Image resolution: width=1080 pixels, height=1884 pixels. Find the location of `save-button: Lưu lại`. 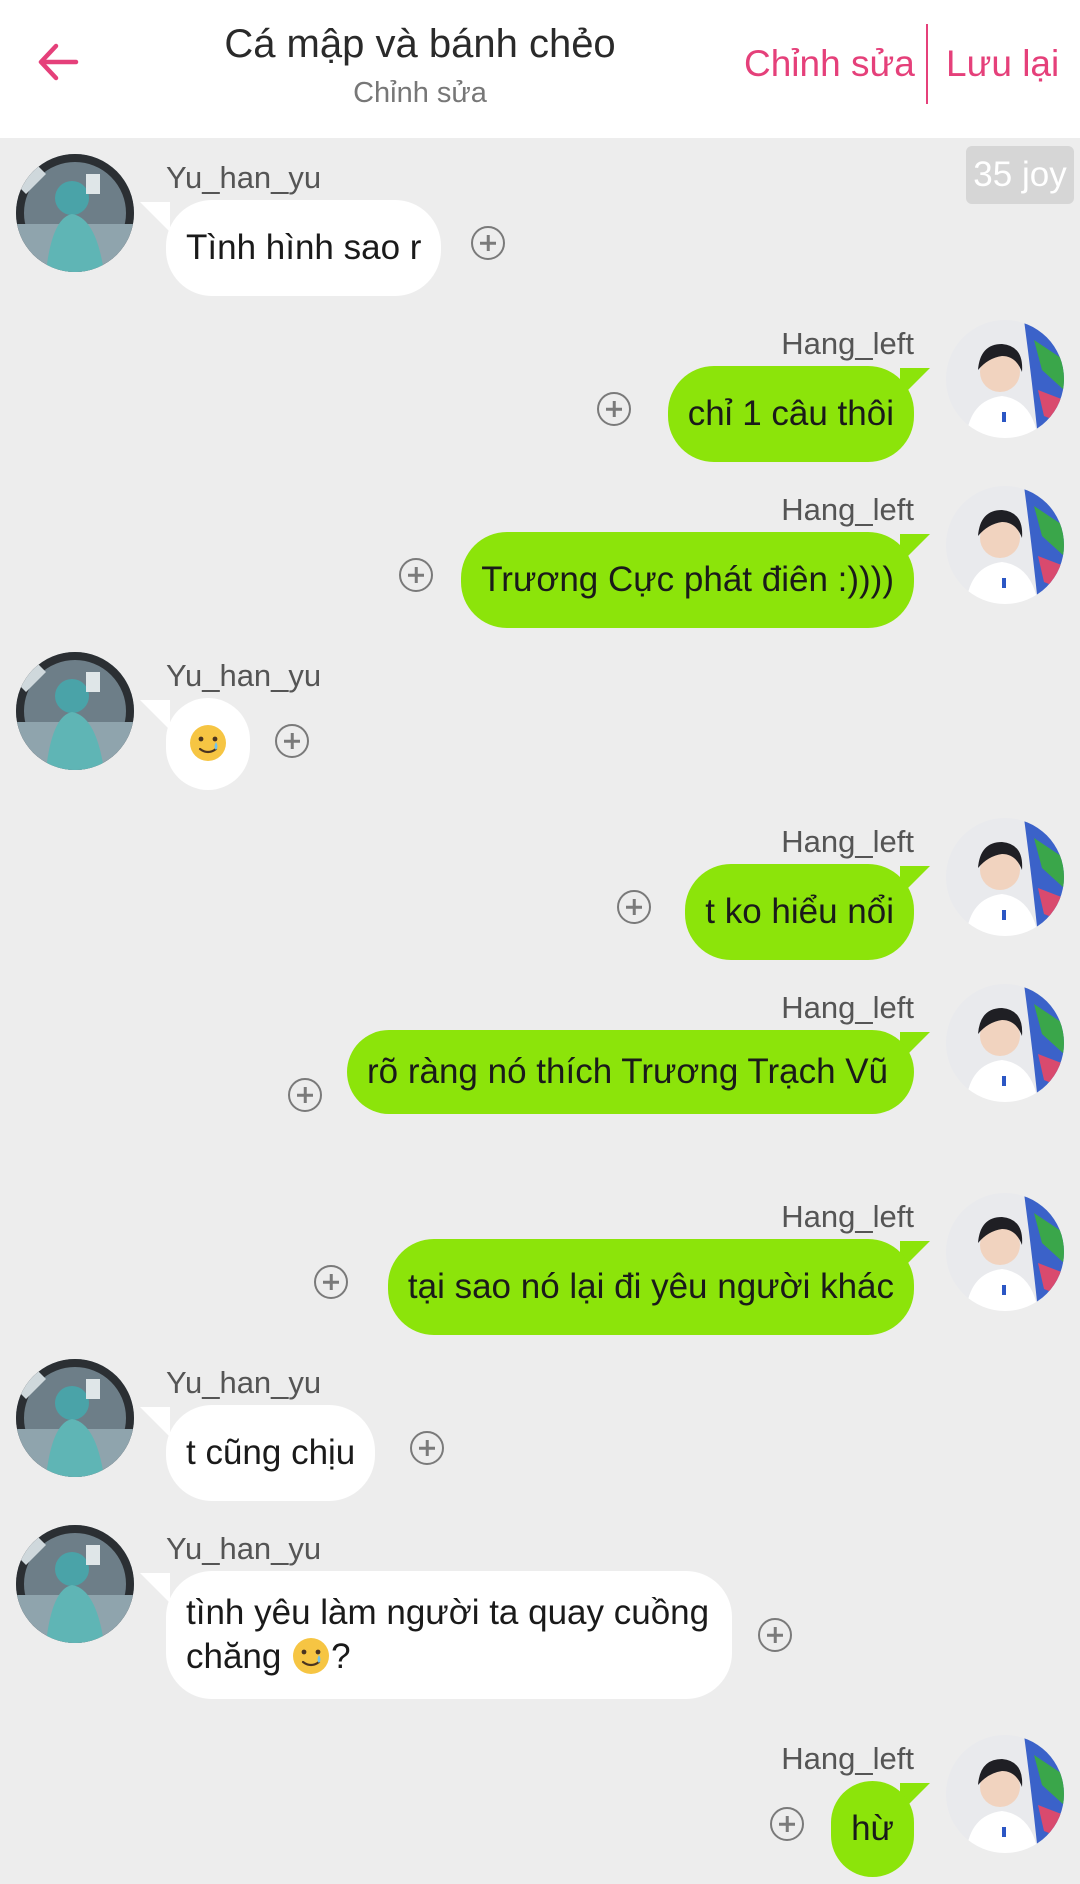

save-button: Lưu lại is located at coordinates (1002, 64).